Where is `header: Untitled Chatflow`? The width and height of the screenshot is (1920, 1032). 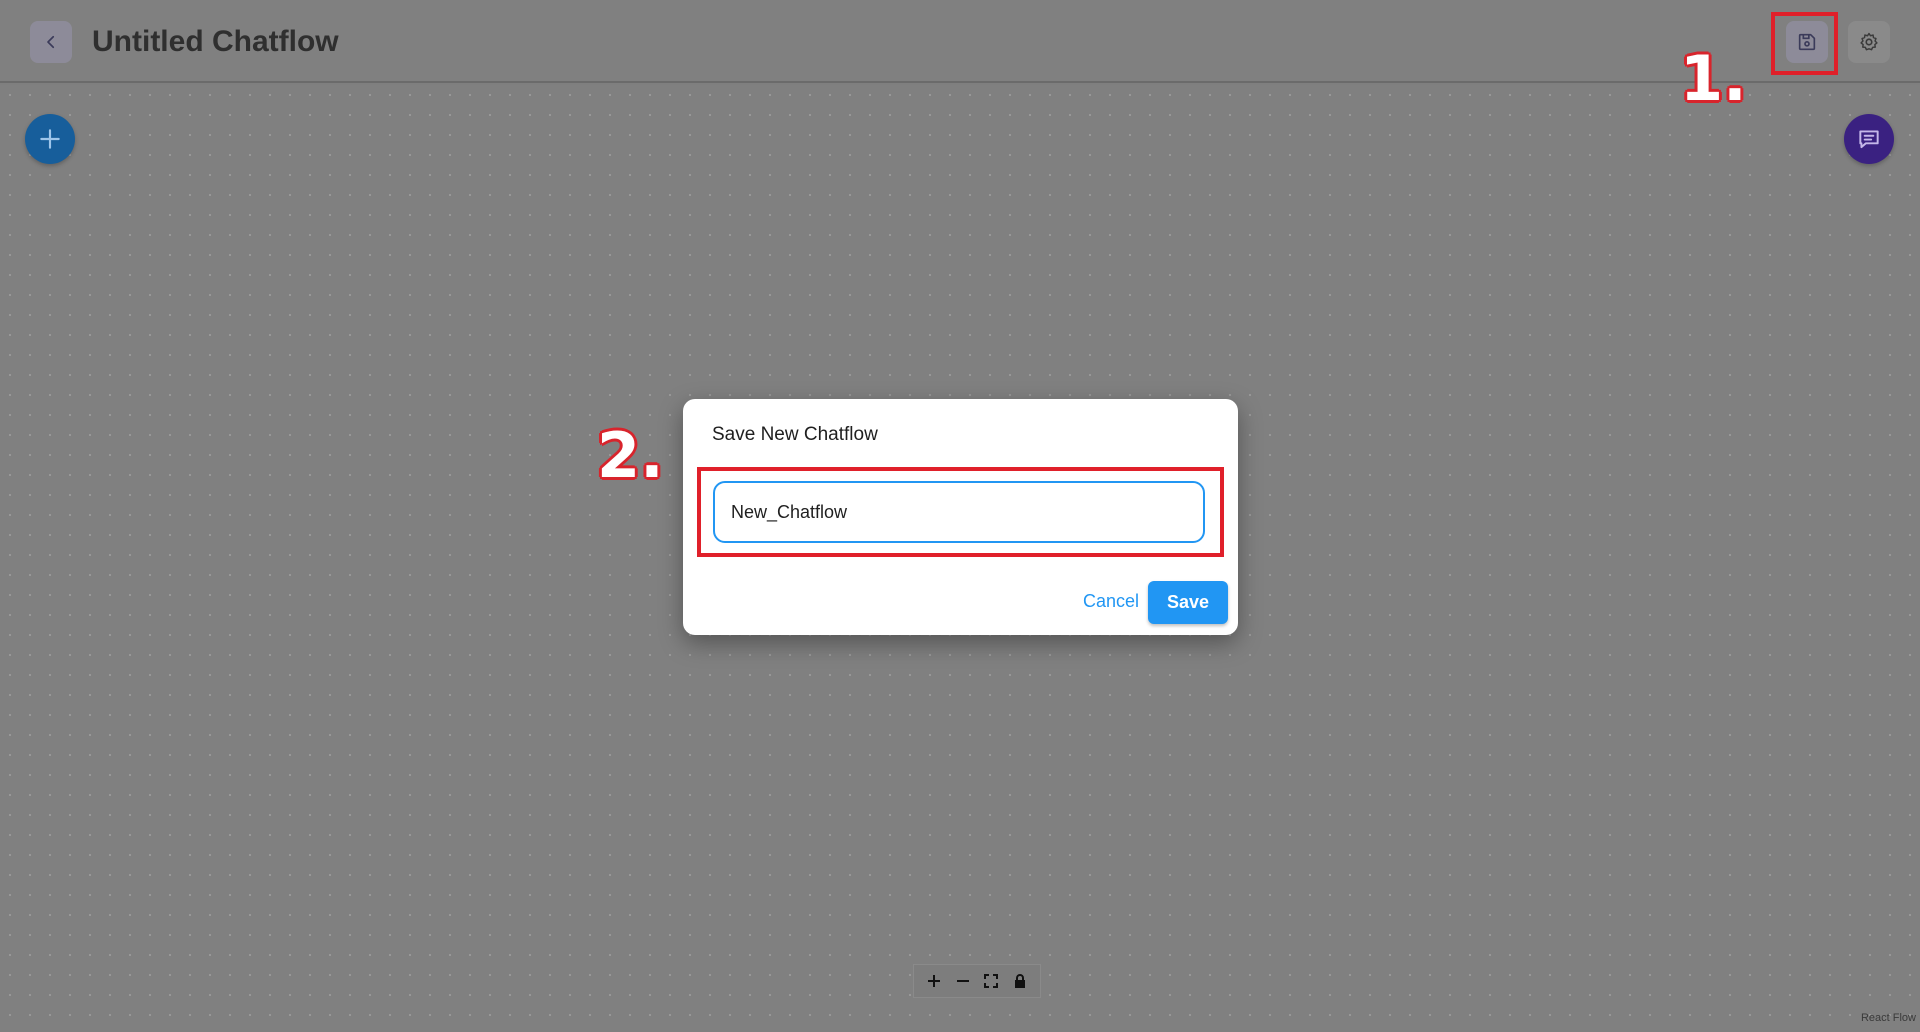 header: Untitled Chatflow is located at coordinates (960, 41).